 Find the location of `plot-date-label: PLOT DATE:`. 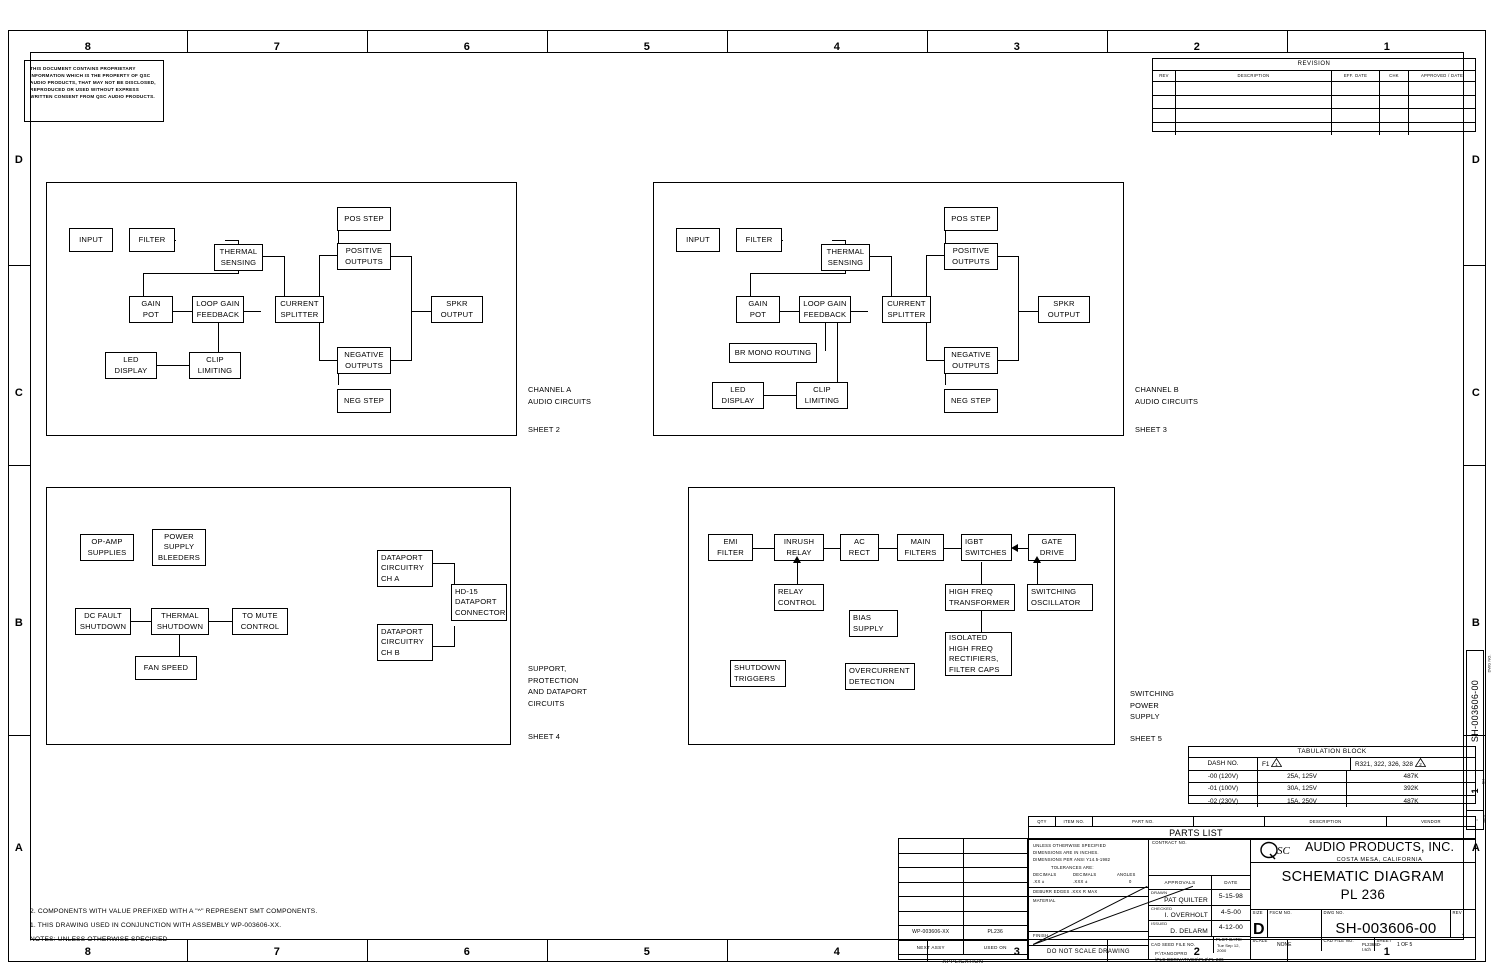

plot-date-label: PLOT DATE: is located at coordinates (1229, 939).